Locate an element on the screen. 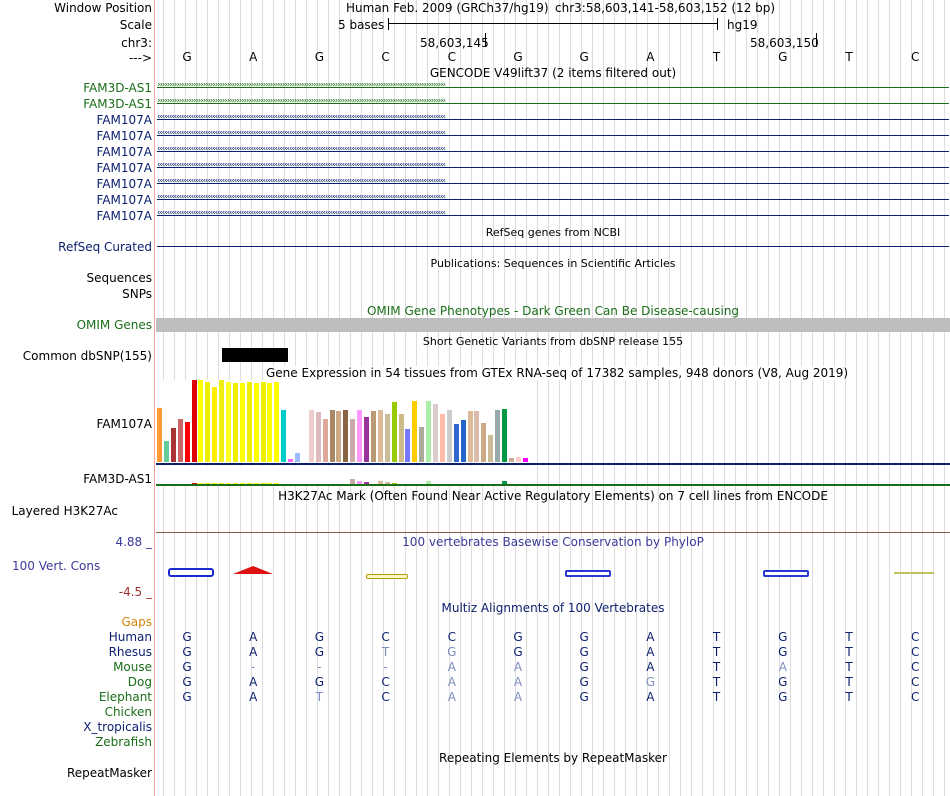  publications-sequences-label: Sequences is located at coordinates (76, 278).